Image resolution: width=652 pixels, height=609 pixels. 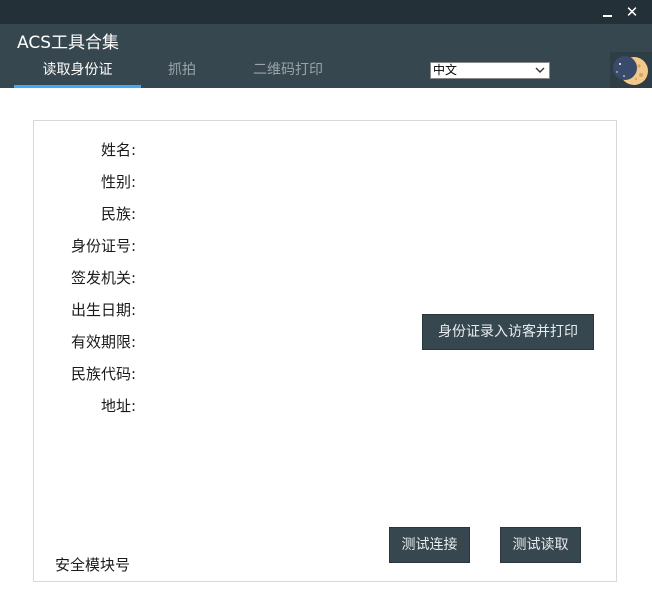 I want to click on test-connect-button: 测试连接, so click(x=429, y=545).